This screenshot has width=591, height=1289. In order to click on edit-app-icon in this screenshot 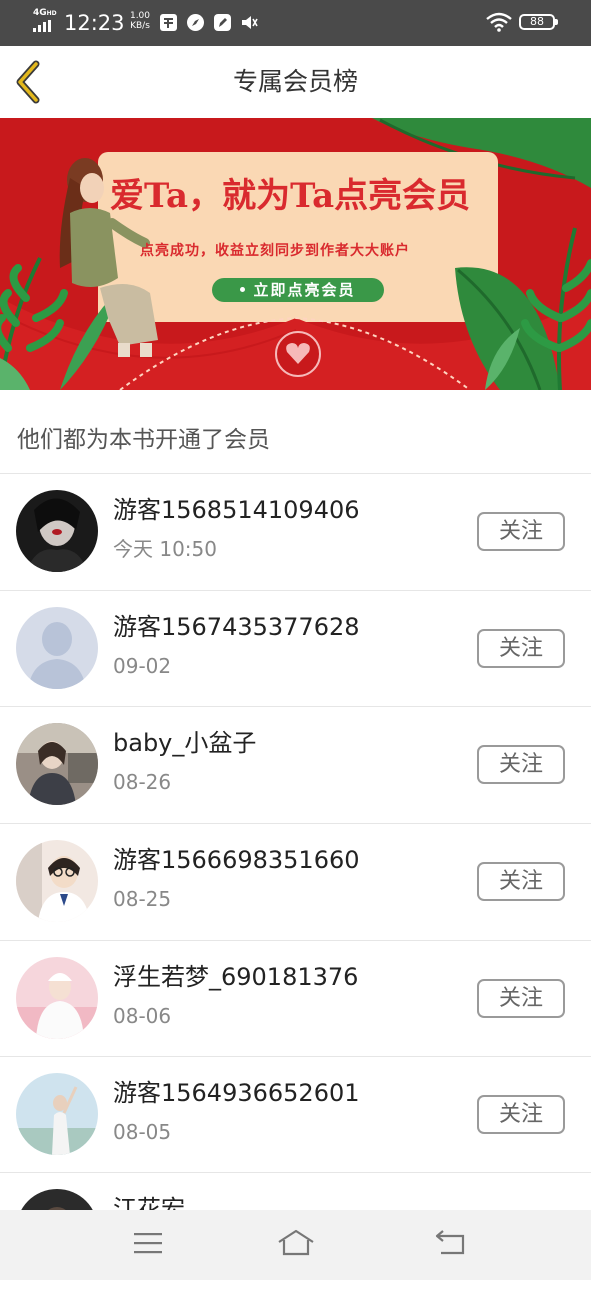, I will do `click(222, 22)`.